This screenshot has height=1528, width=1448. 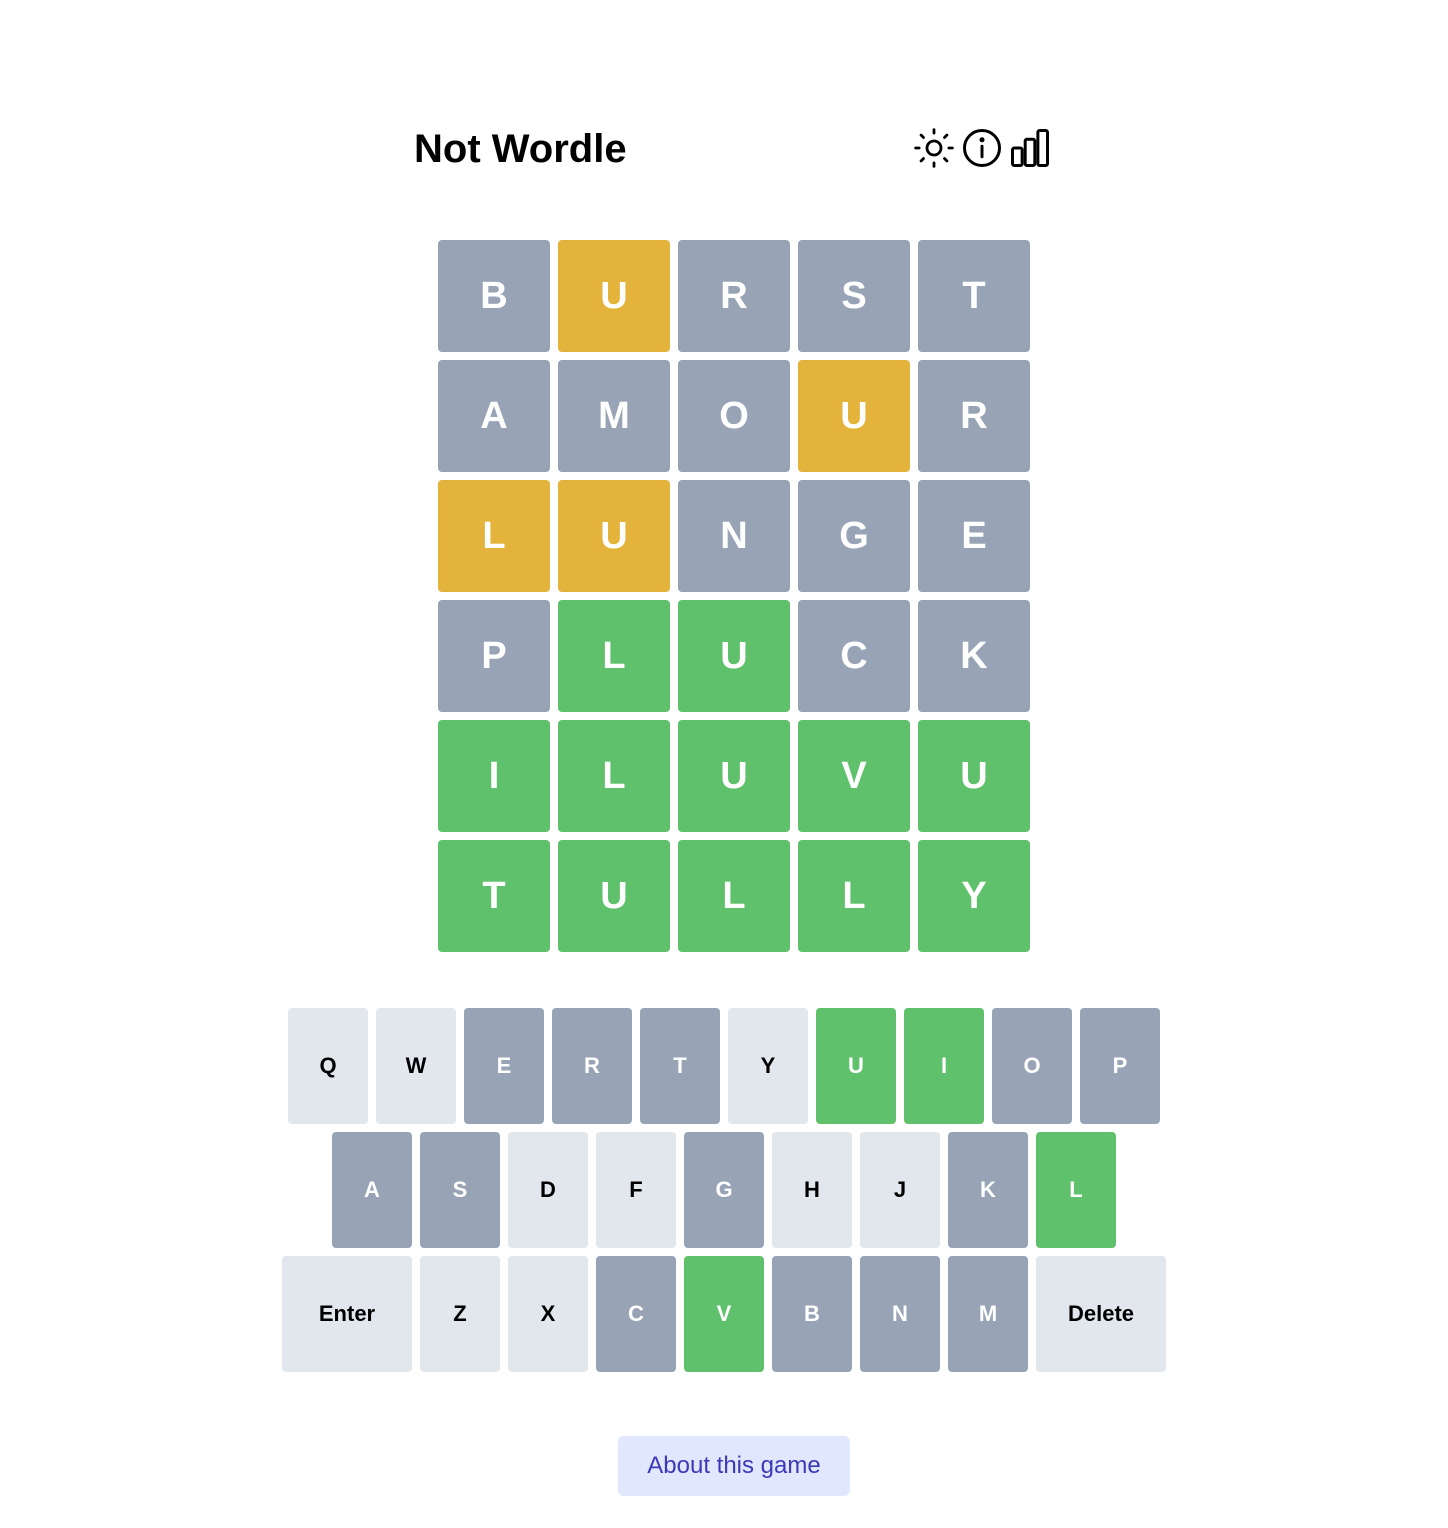 What do you see at coordinates (724, 1066) in the screenshot?
I see `keyboard-row: QWERTYUIOP` at bounding box center [724, 1066].